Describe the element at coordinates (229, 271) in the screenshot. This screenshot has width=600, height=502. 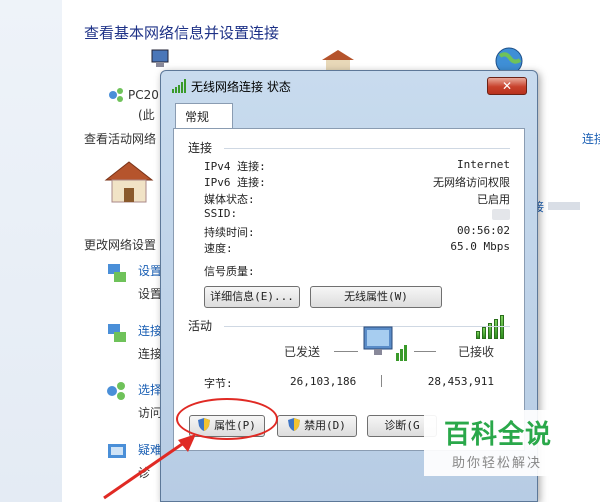
I see `signal-quality-label: 信号质量:` at that location.